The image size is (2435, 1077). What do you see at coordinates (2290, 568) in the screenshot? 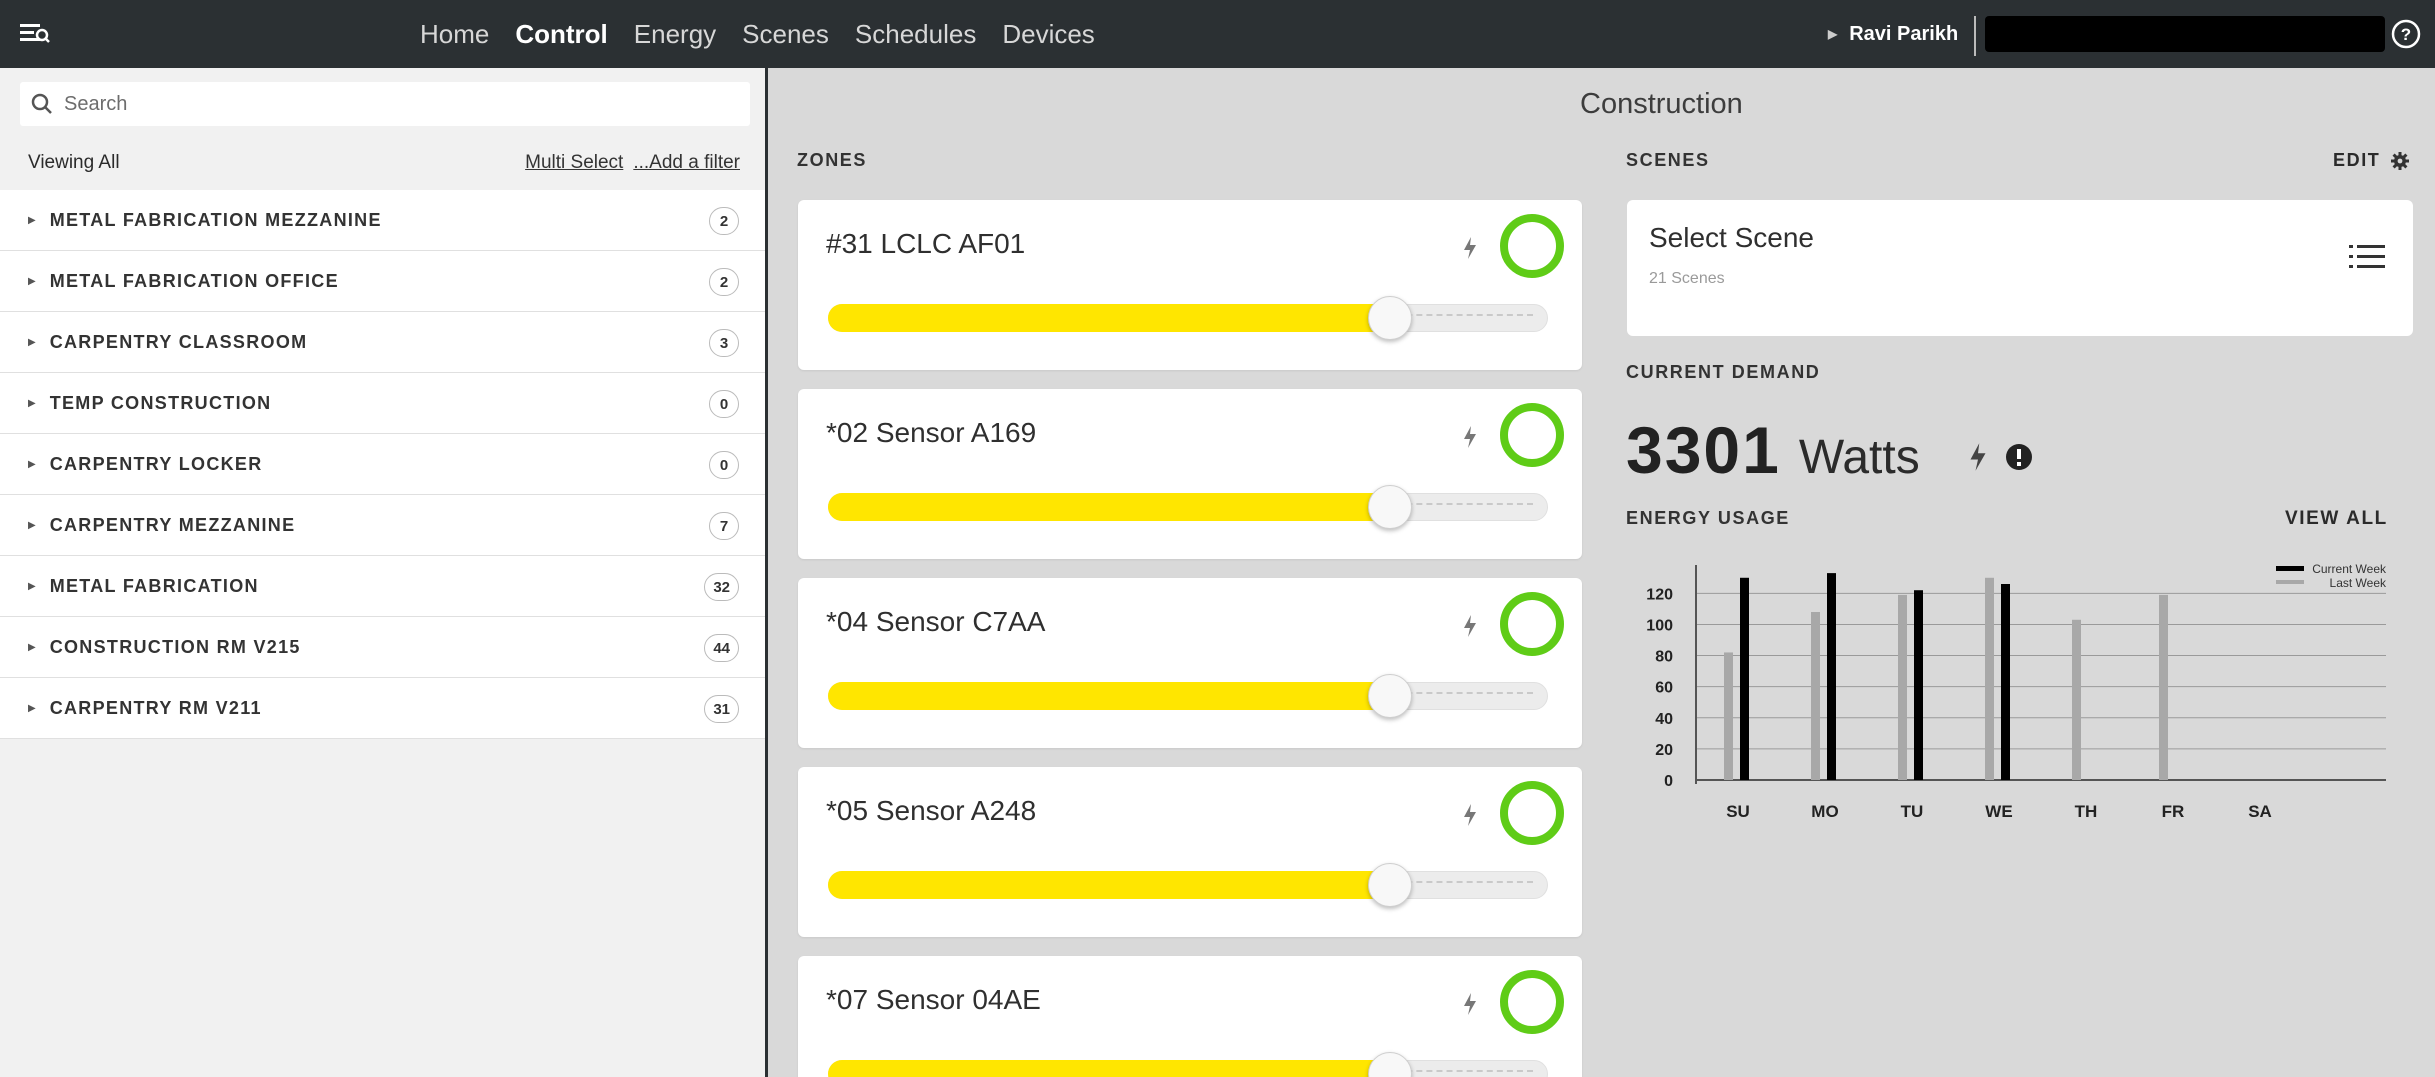
I see `legend-swatch` at bounding box center [2290, 568].